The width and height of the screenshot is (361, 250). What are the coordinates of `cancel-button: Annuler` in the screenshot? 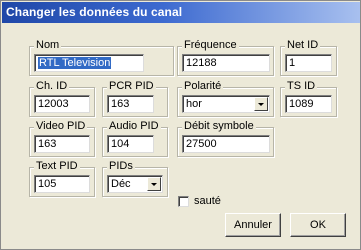 It's located at (253, 225).